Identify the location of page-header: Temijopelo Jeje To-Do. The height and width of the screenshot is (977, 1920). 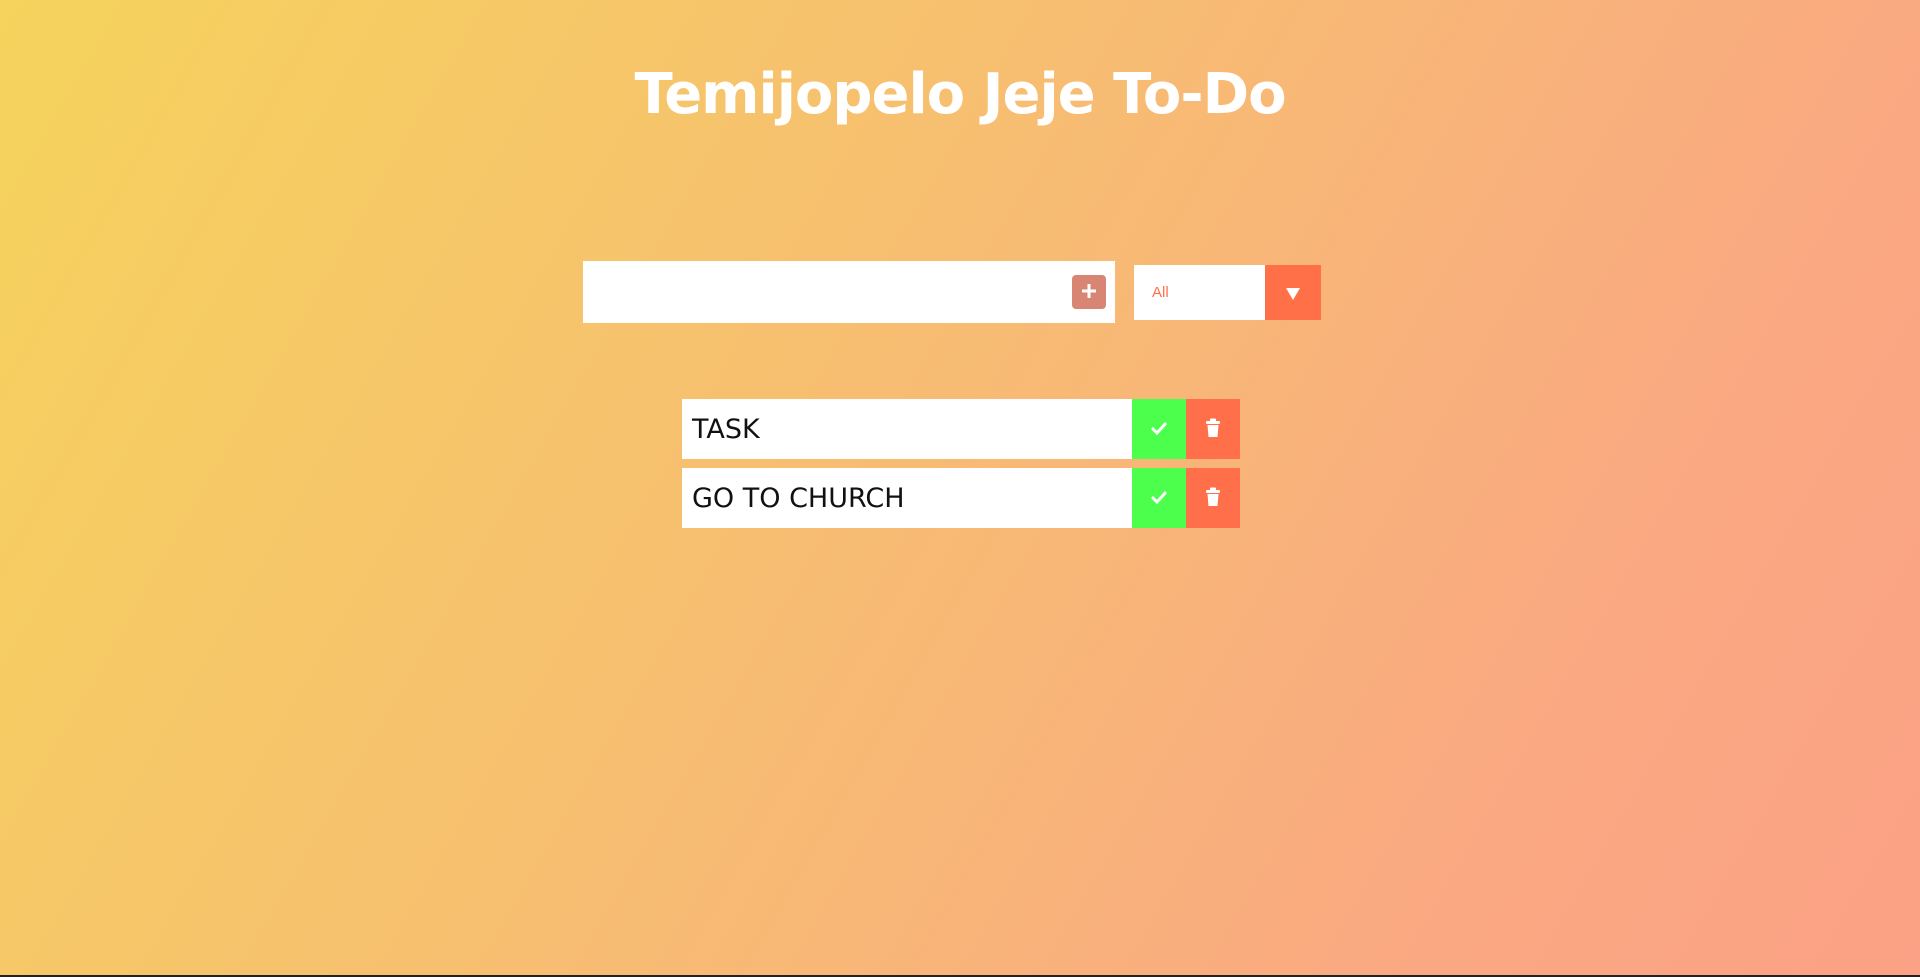
(960, 94).